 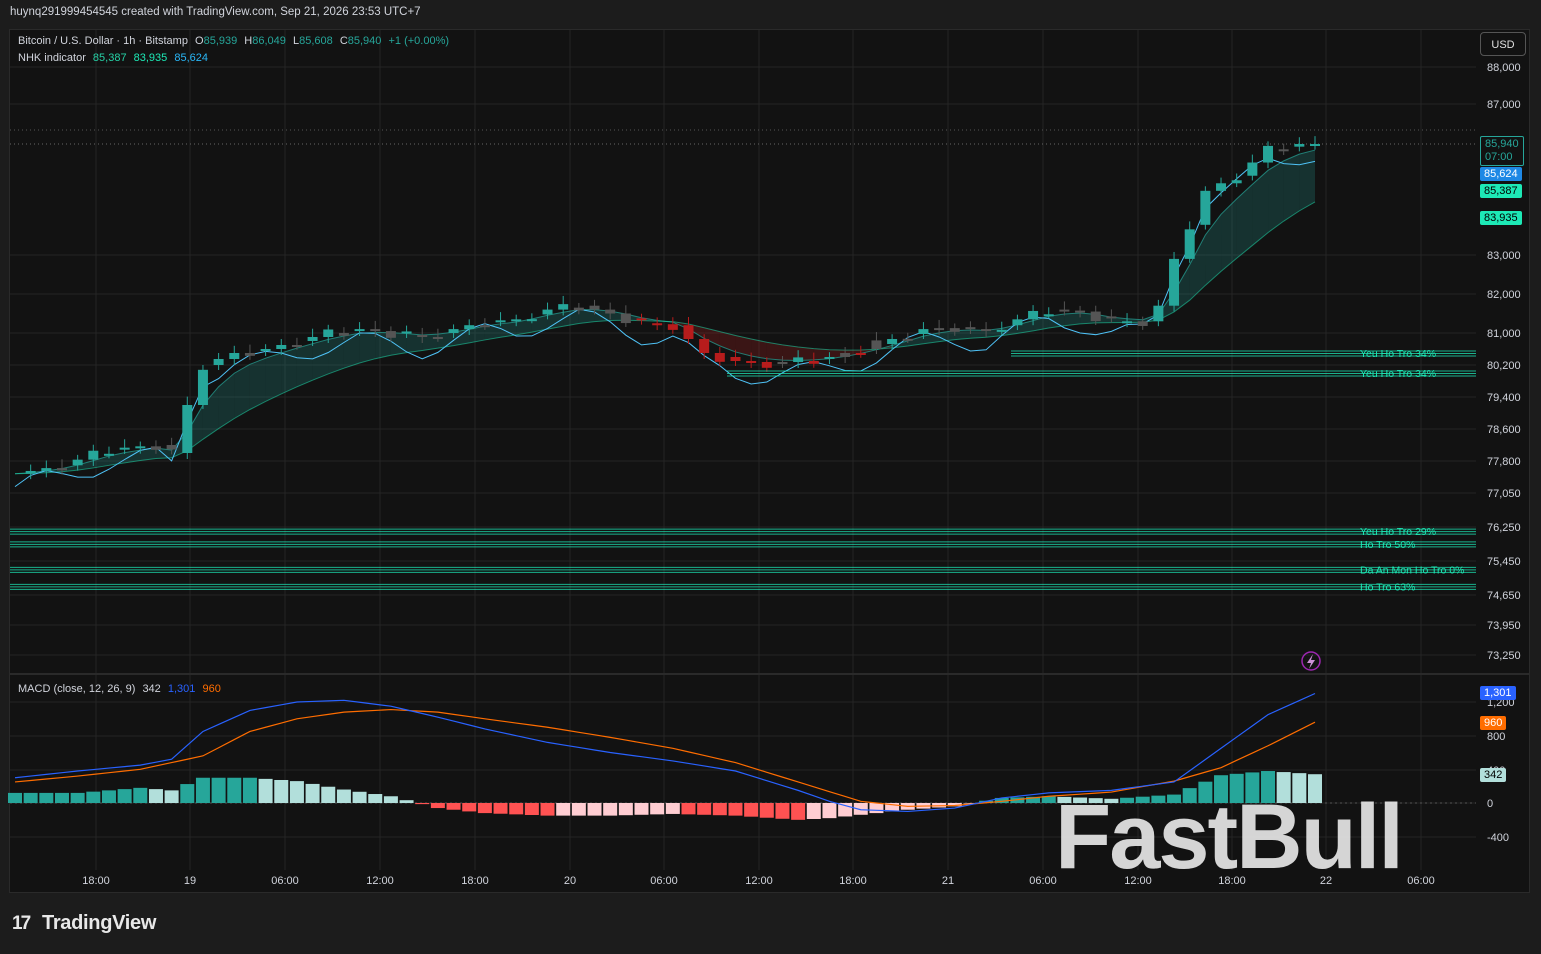 What do you see at coordinates (1504, 366) in the screenshot?
I see `price-axis-label: 80,200` at bounding box center [1504, 366].